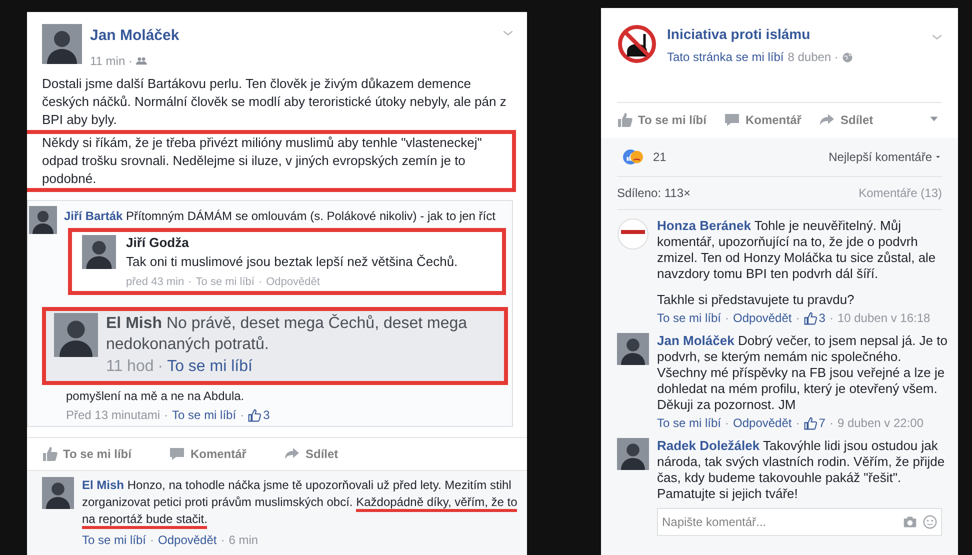 This screenshot has width=972, height=555. I want to click on smiley-icon, so click(930, 522).